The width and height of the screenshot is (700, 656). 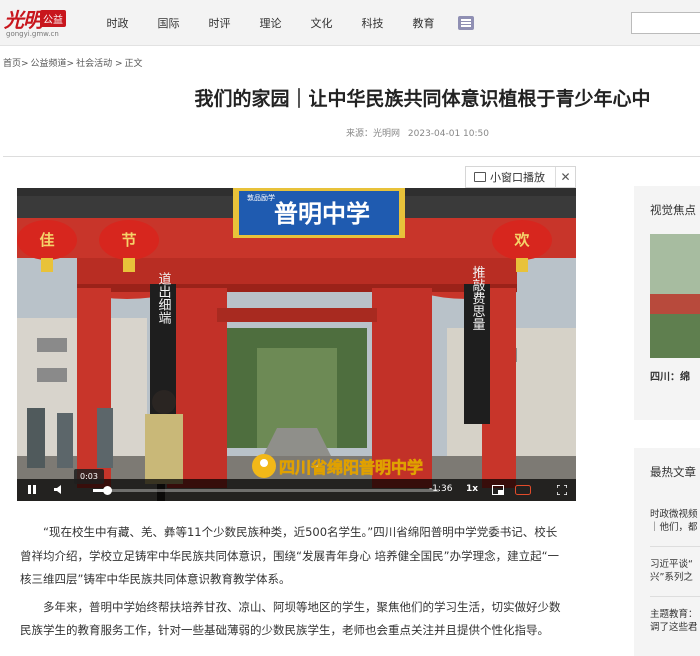 I want to click on breadcrumb-channel: 公益频道>, so click(x=53, y=62).